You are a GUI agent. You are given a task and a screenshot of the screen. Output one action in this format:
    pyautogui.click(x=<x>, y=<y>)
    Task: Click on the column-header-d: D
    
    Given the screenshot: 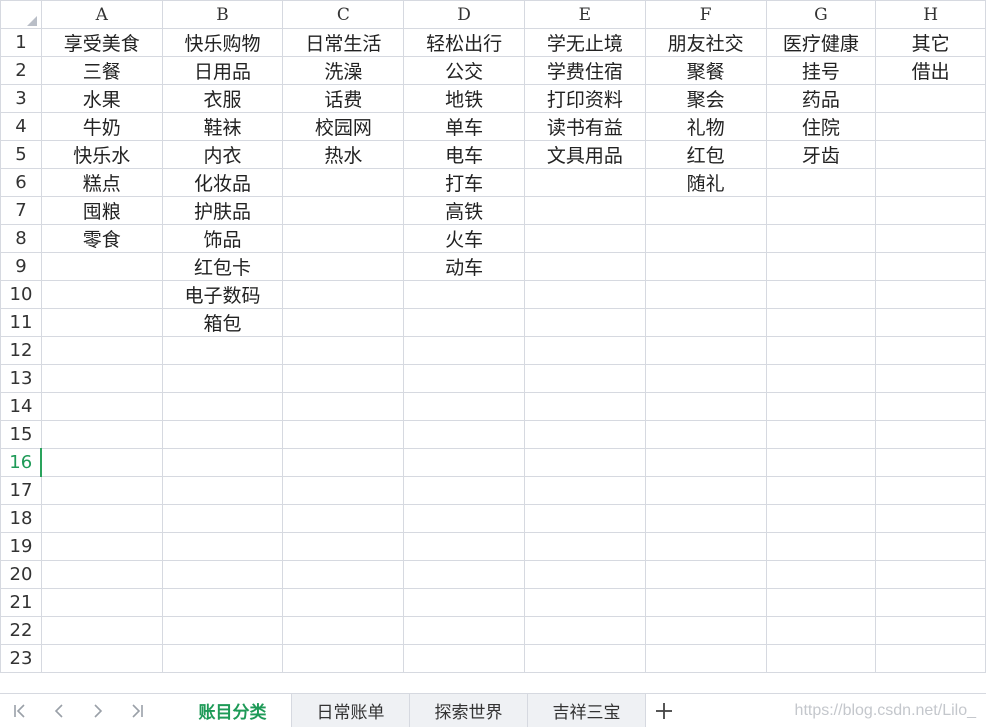 What is the action you would take?
    pyautogui.click(x=464, y=14)
    